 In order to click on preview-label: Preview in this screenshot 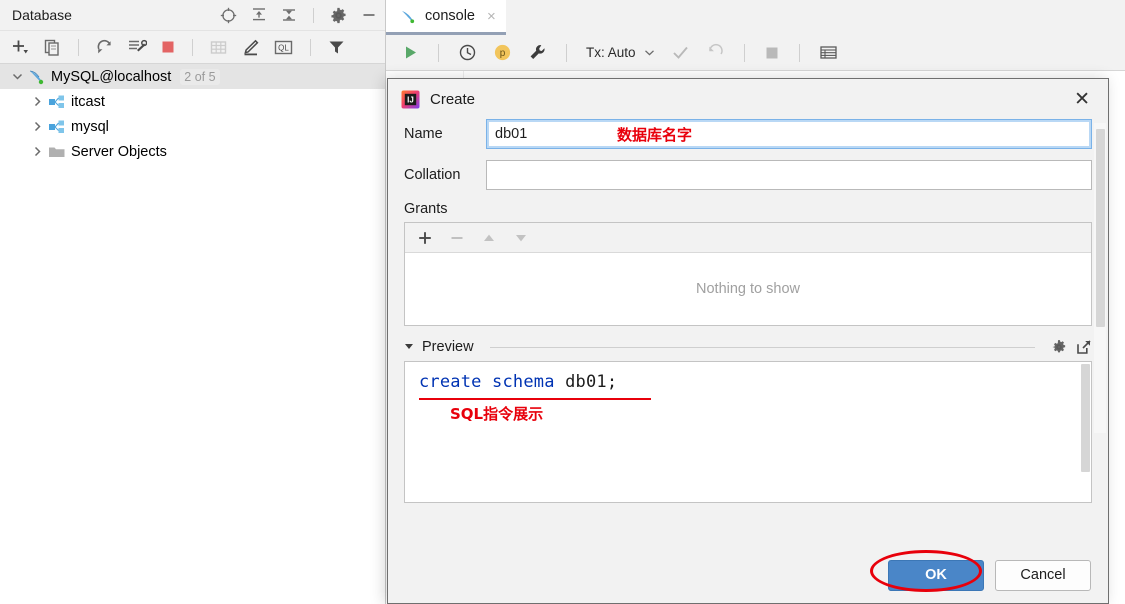, I will do `click(448, 347)`.